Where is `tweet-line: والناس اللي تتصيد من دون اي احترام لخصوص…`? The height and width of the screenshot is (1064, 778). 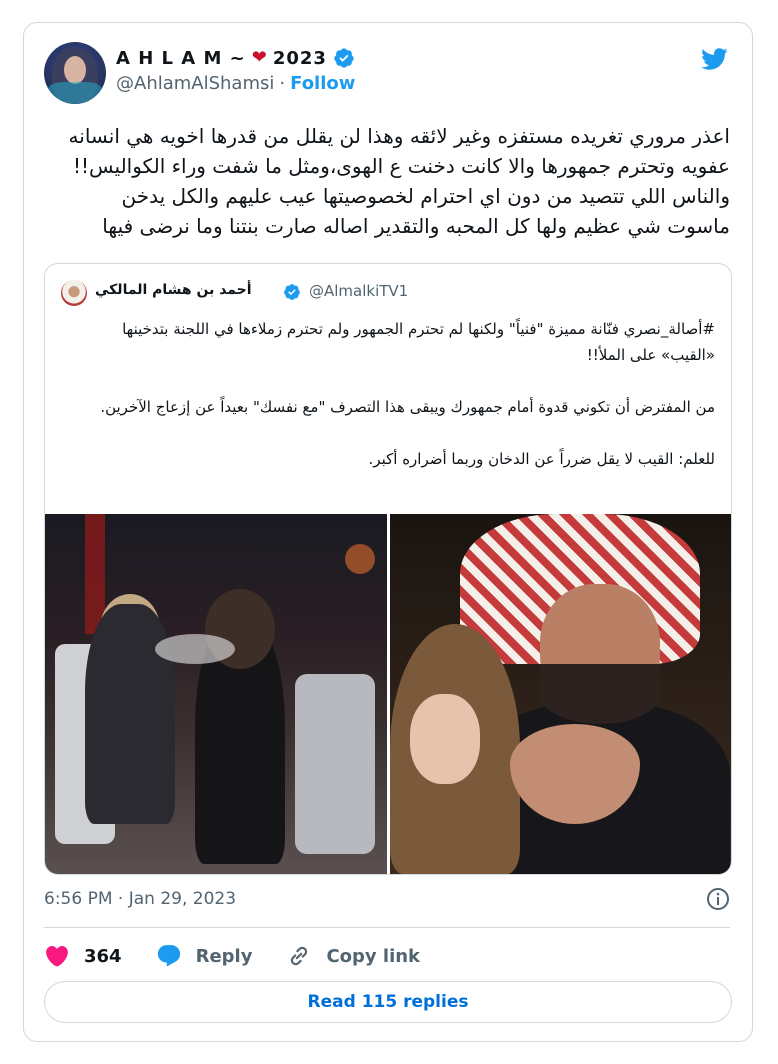
tweet-line: والناس اللي تتصيد من دون اي احترام لخصوص… is located at coordinates (425, 196).